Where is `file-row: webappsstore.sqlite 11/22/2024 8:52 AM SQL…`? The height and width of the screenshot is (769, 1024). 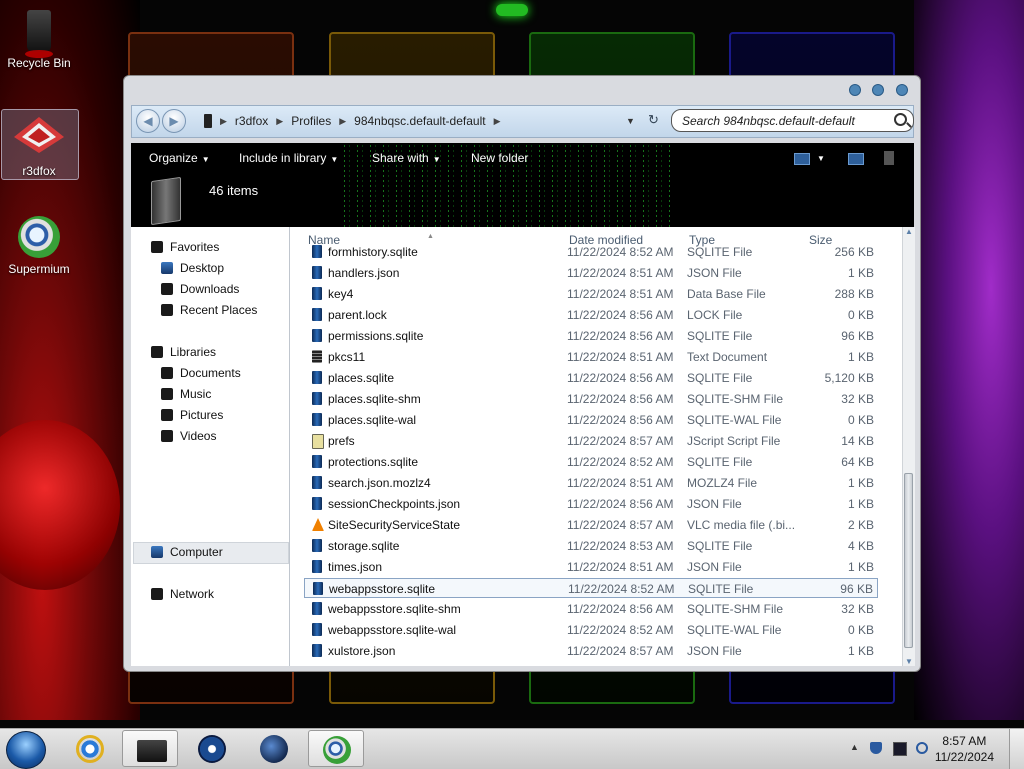
file-row: webappsstore.sqlite 11/22/2024 8:52 AM SQL… is located at coordinates (591, 588).